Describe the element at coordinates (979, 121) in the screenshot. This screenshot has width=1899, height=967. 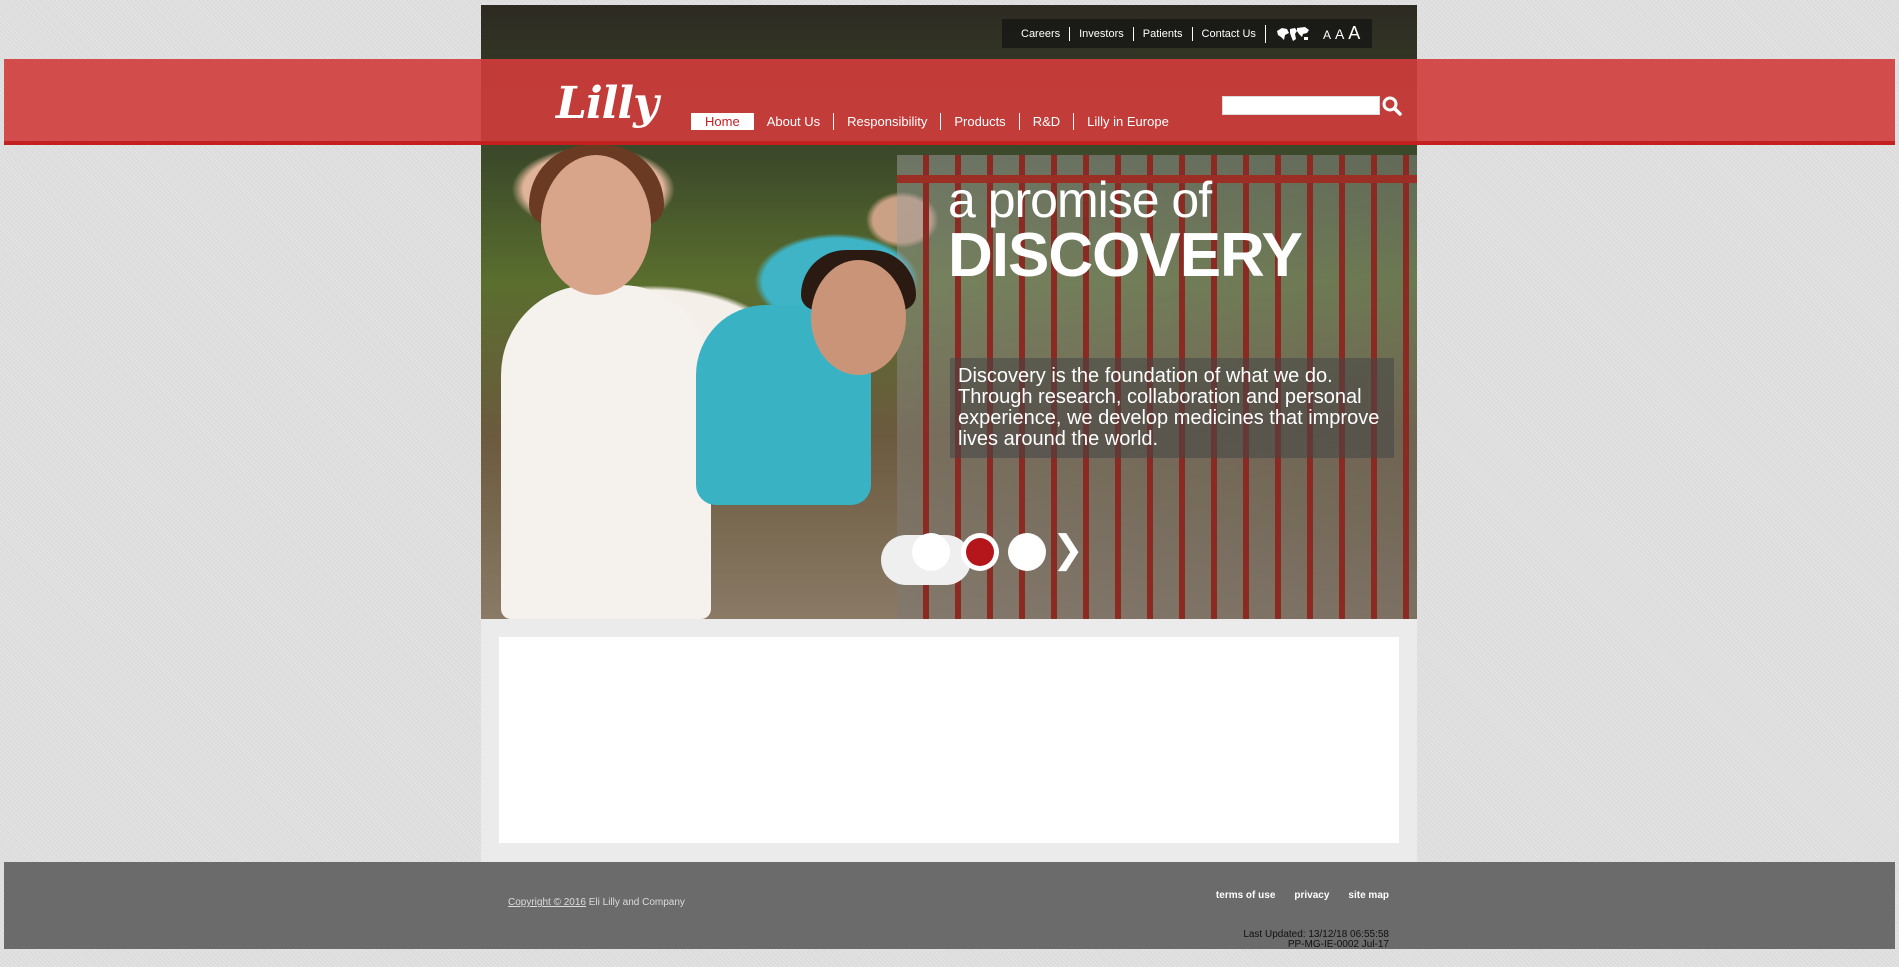
I see `nav-products: Products` at that location.